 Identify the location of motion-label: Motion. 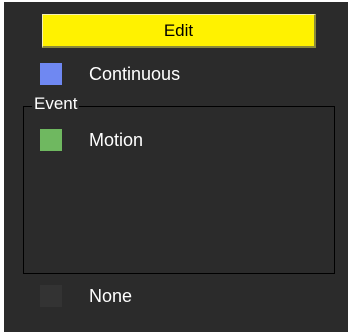
(116, 140).